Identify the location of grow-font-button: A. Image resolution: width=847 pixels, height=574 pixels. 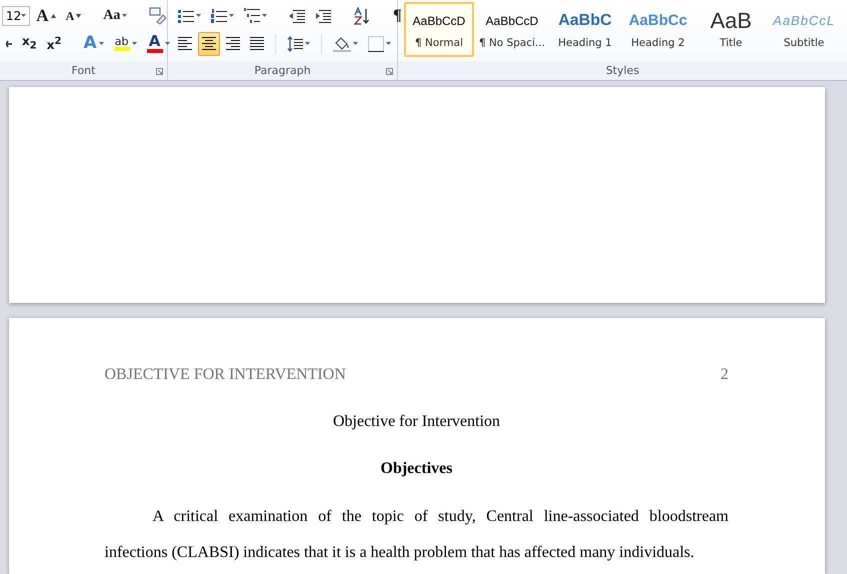
(46, 16).